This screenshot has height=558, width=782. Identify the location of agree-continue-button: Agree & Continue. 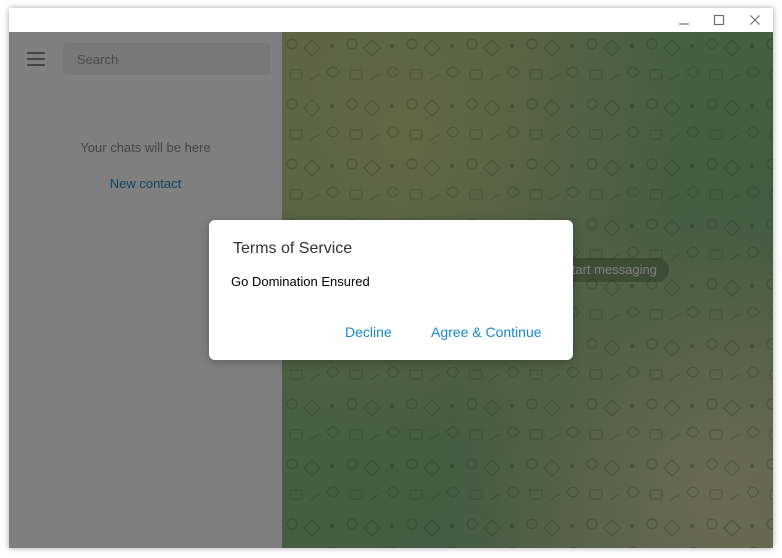
(486, 332).